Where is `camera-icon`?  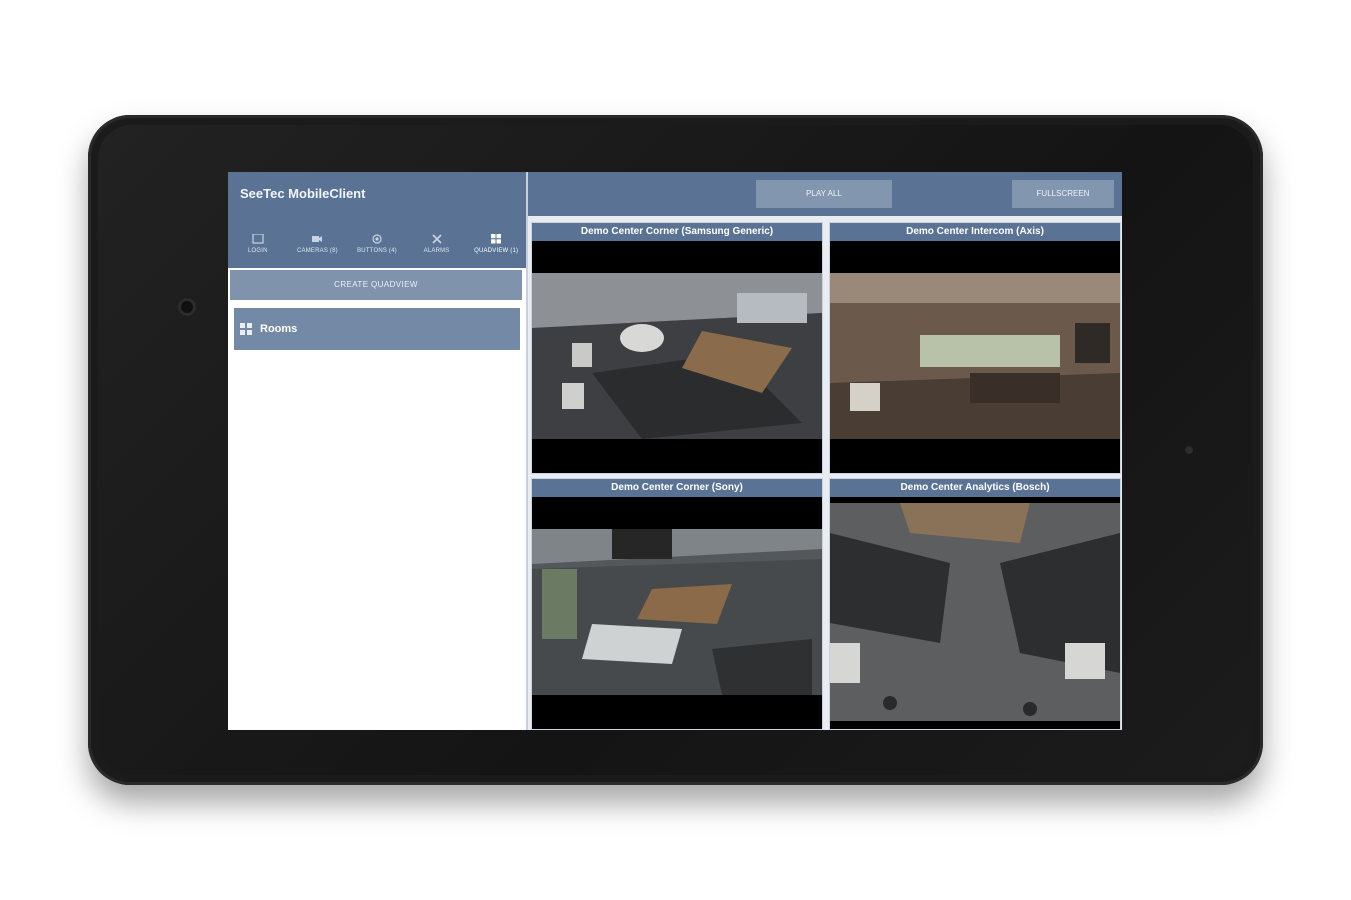
camera-icon is located at coordinates (317, 239).